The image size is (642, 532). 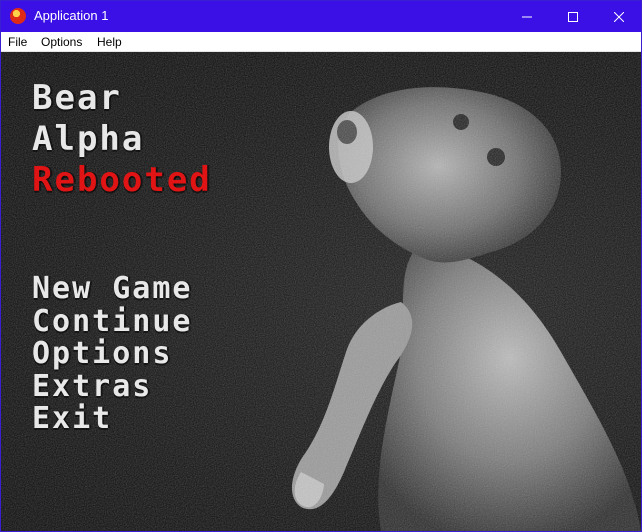 I want to click on menu-bar: File Options Help, so click(x=321, y=42).